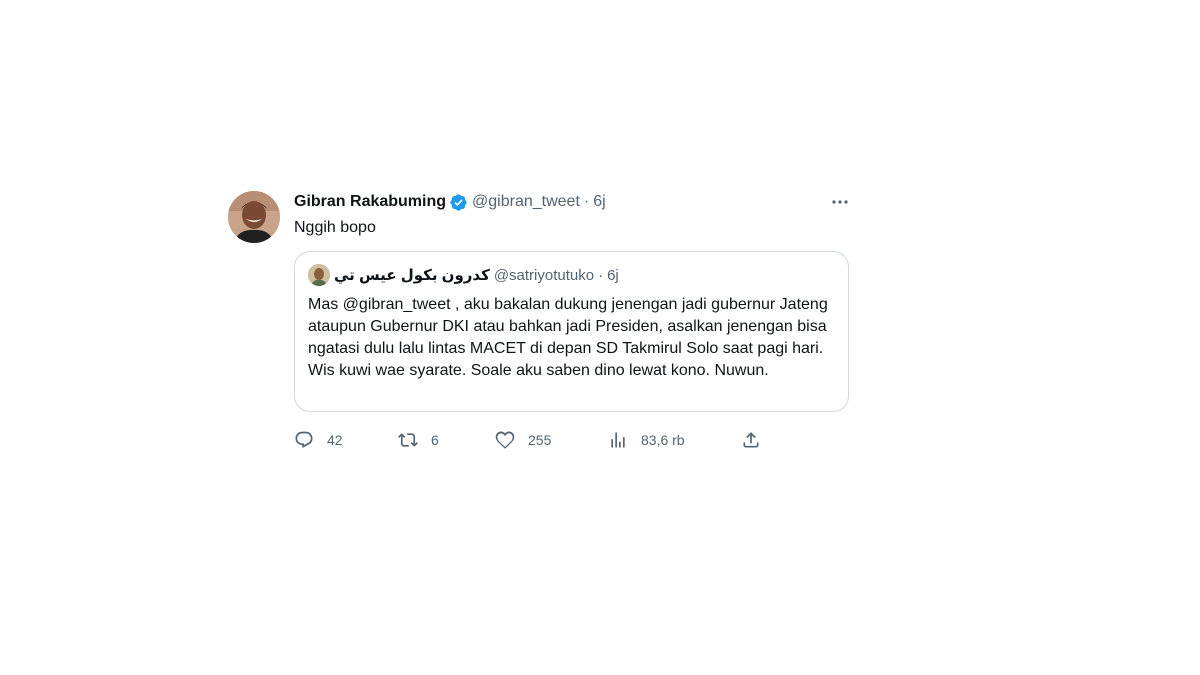 The width and height of the screenshot is (1200, 675). What do you see at coordinates (319, 275) in the screenshot?
I see `quoted-author-avatar` at bounding box center [319, 275].